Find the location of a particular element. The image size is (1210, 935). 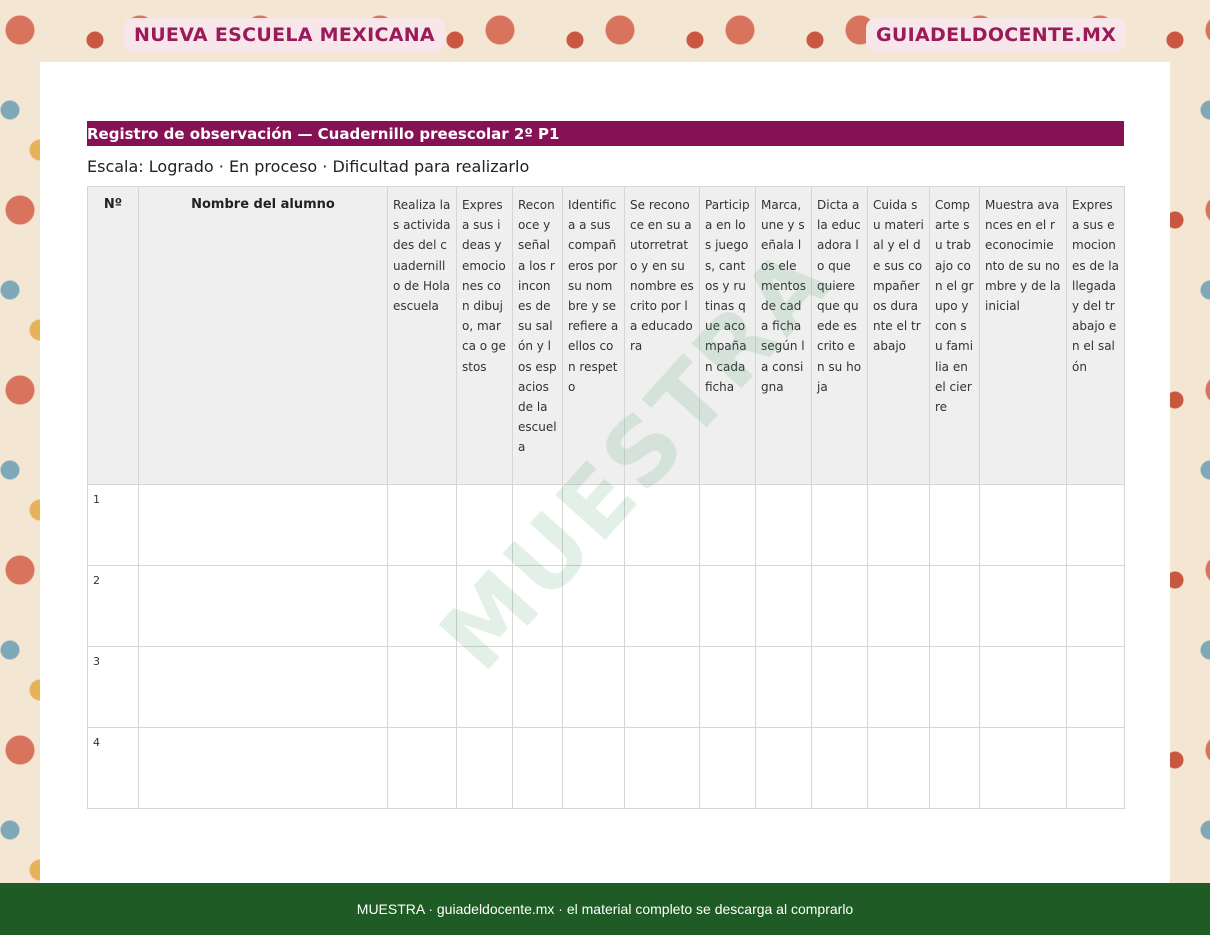

table-row: 4 is located at coordinates (606, 768).